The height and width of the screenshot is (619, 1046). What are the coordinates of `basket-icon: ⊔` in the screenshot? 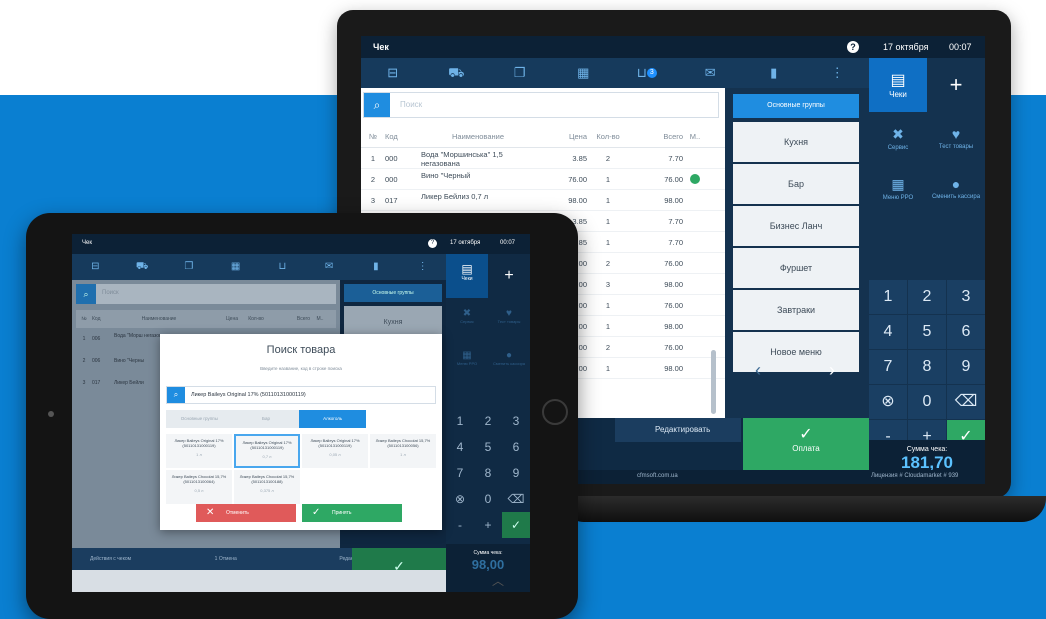 It's located at (282, 267).